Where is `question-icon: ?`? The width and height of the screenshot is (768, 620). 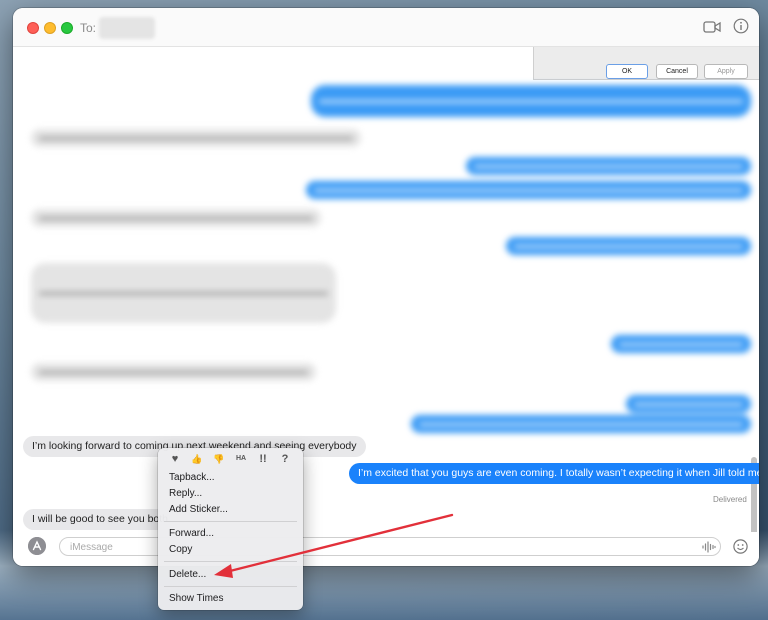
question-icon: ? is located at coordinates (285, 459).